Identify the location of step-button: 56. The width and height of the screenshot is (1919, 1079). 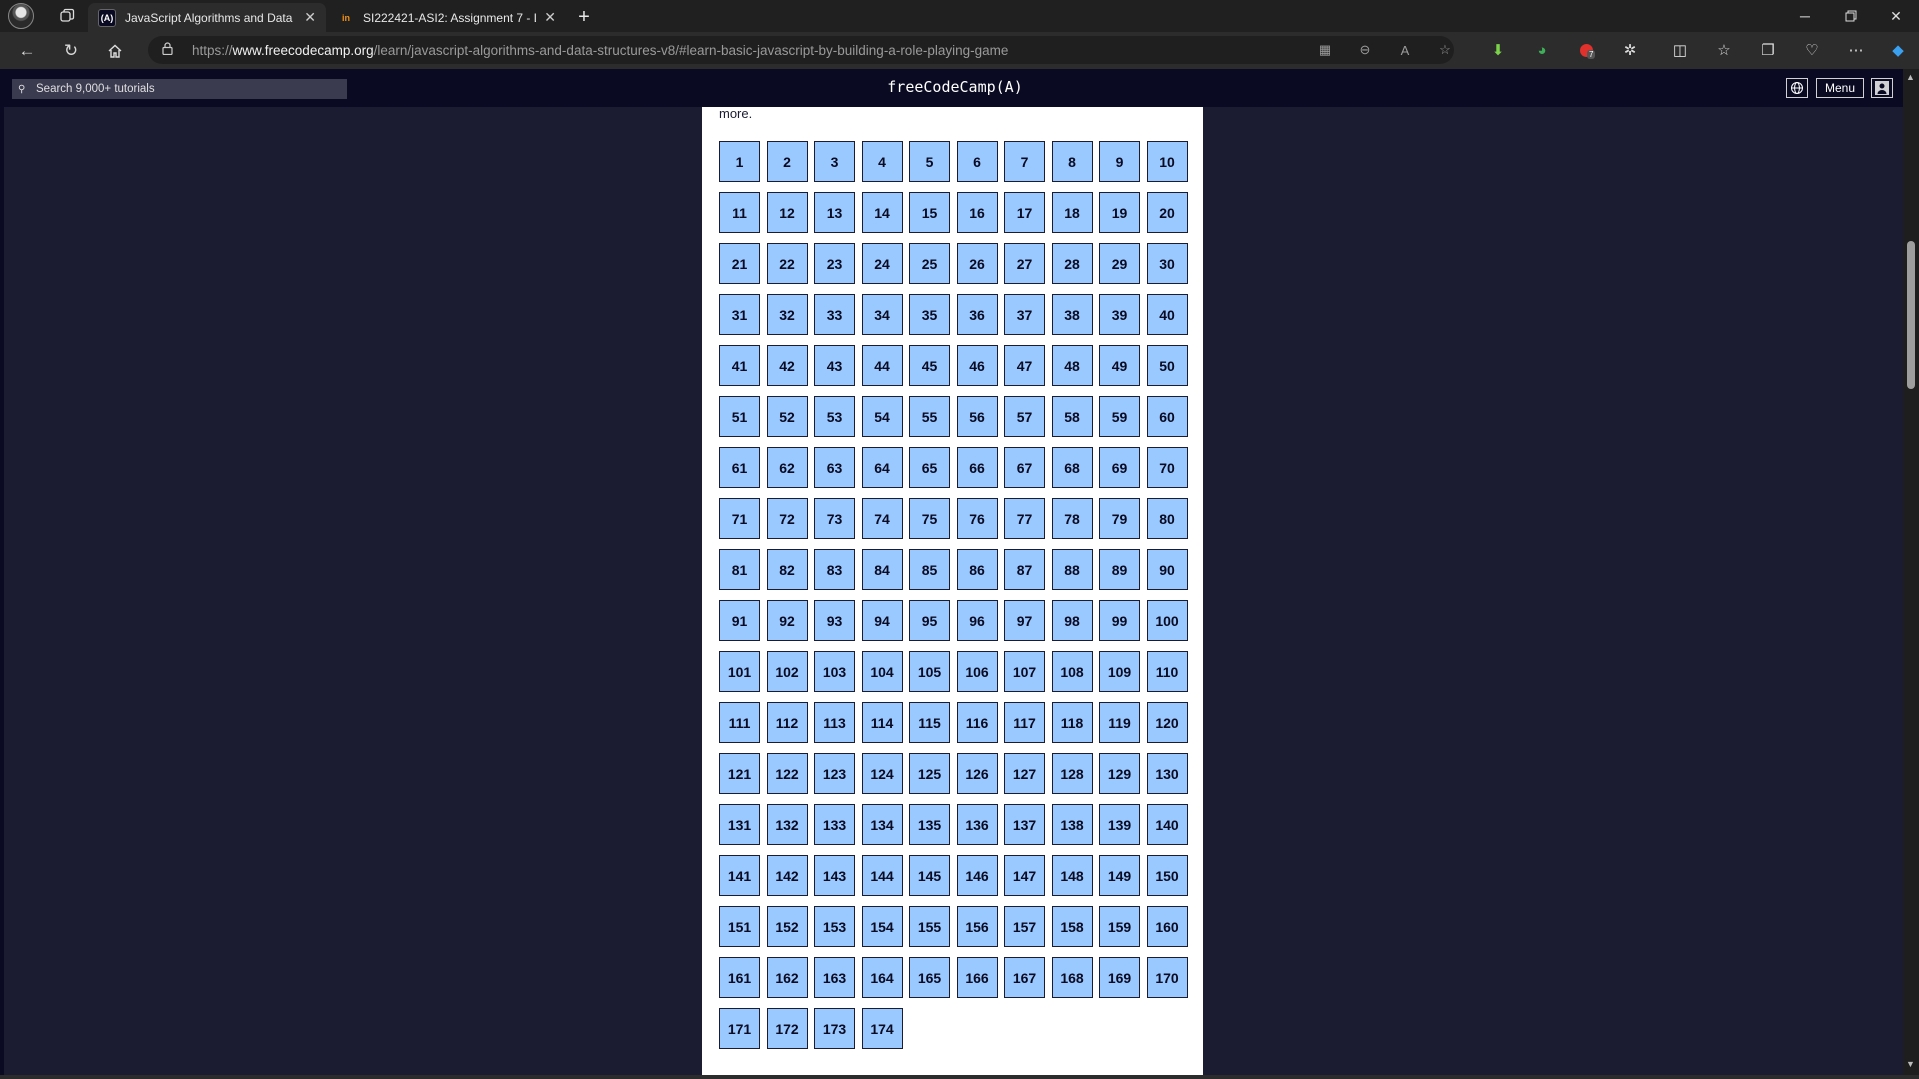
(977, 416).